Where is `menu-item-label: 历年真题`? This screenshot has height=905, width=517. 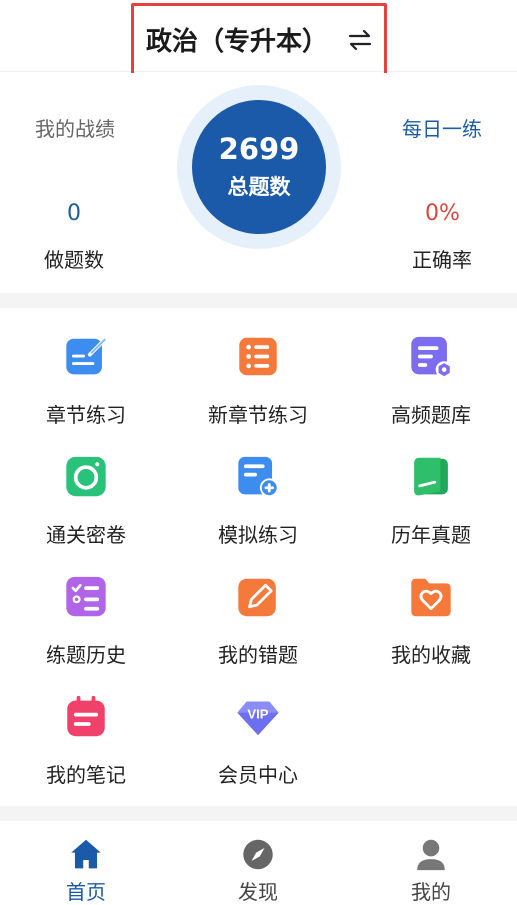 menu-item-label: 历年真题 is located at coordinates (431, 535).